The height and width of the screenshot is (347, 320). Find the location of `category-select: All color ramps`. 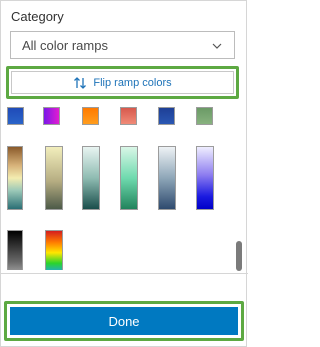

category-select: All color ramps is located at coordinates (122, 45).